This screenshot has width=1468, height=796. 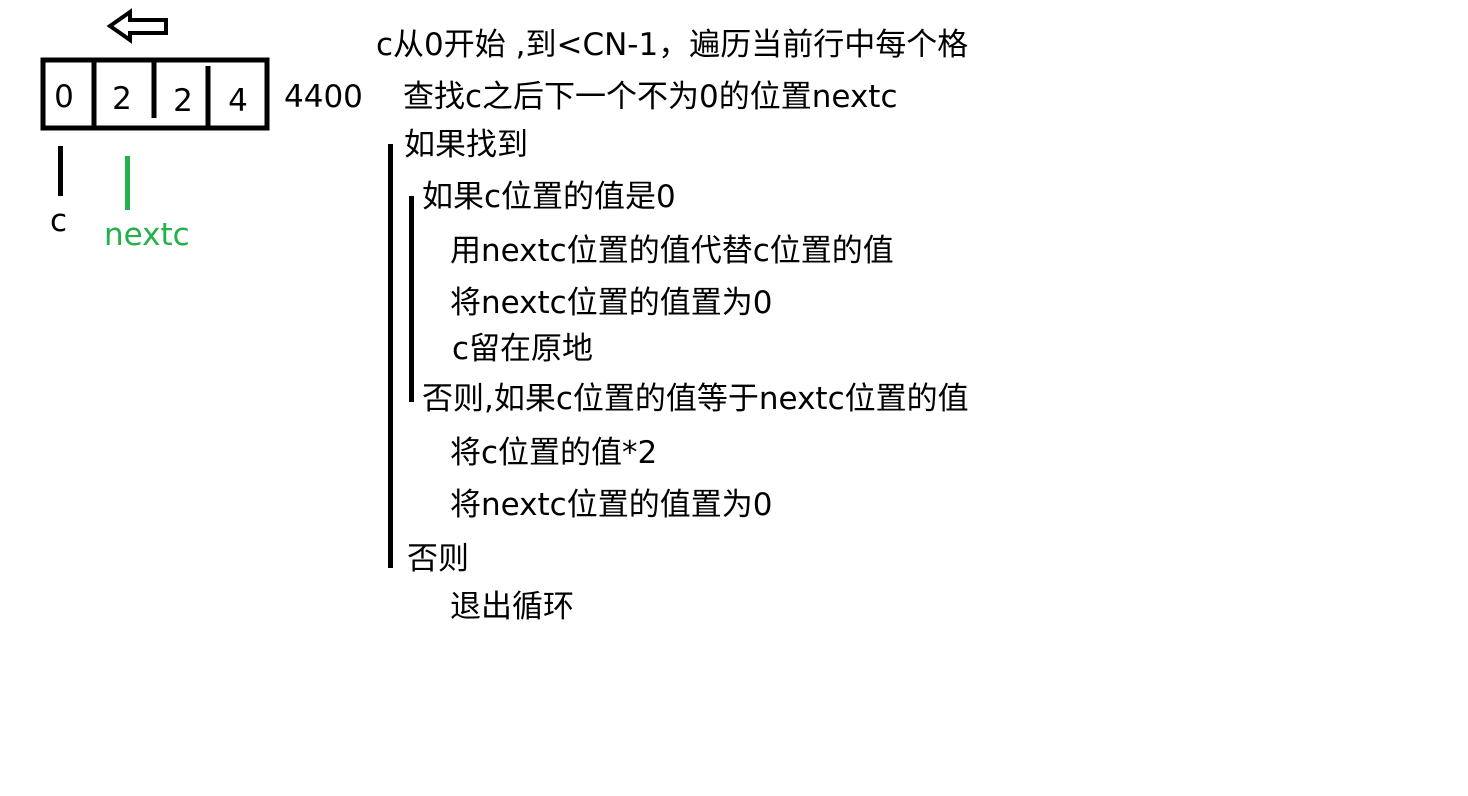 What do you see at coordinates (438, 559) in the screenshot?
I see `code-line-else: 否则` at bounding box center [438, 559].